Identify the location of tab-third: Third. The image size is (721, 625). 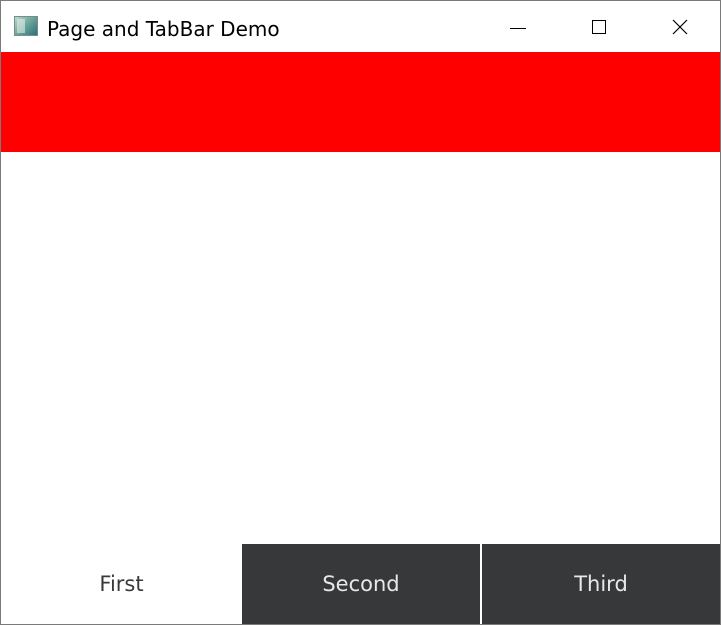
(601, 584).